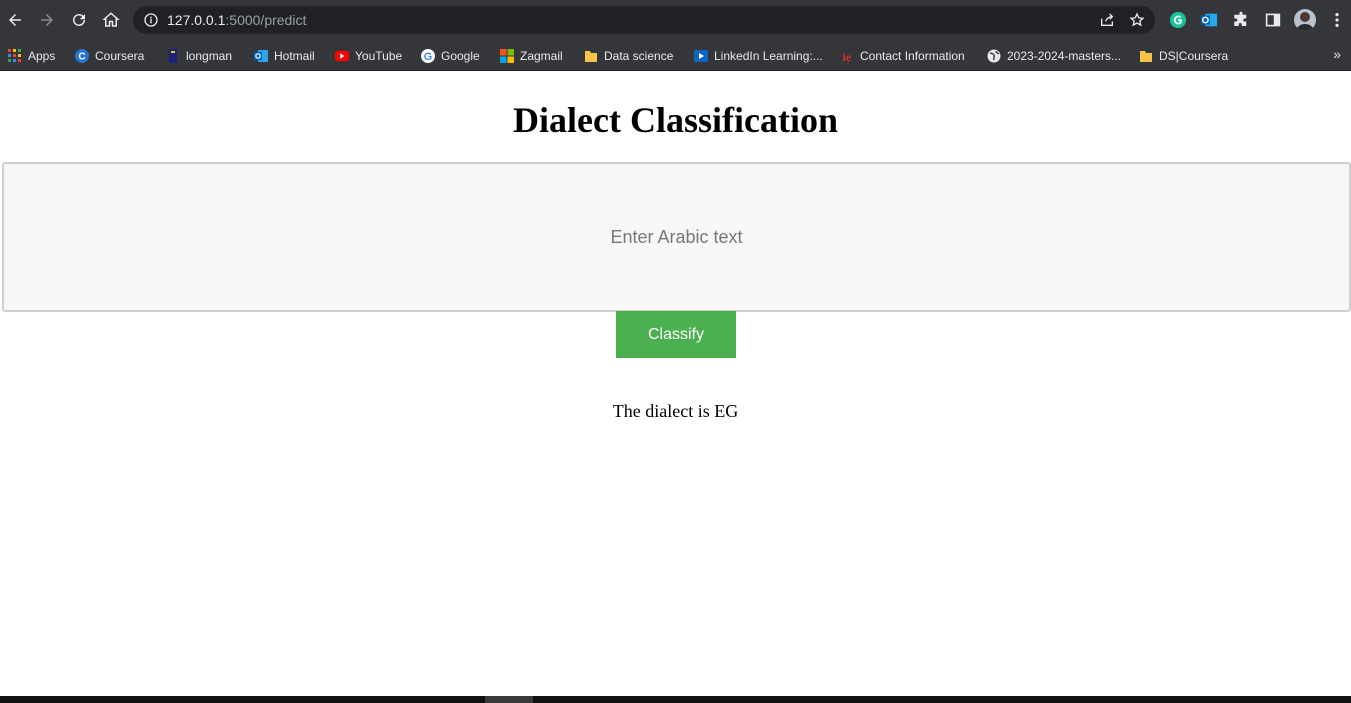 This screenshot has width=1351, height=703. Describe the element at coordinates (196, 20) in the screenshot. I see `url-host: 127.0.0.1` at that location.